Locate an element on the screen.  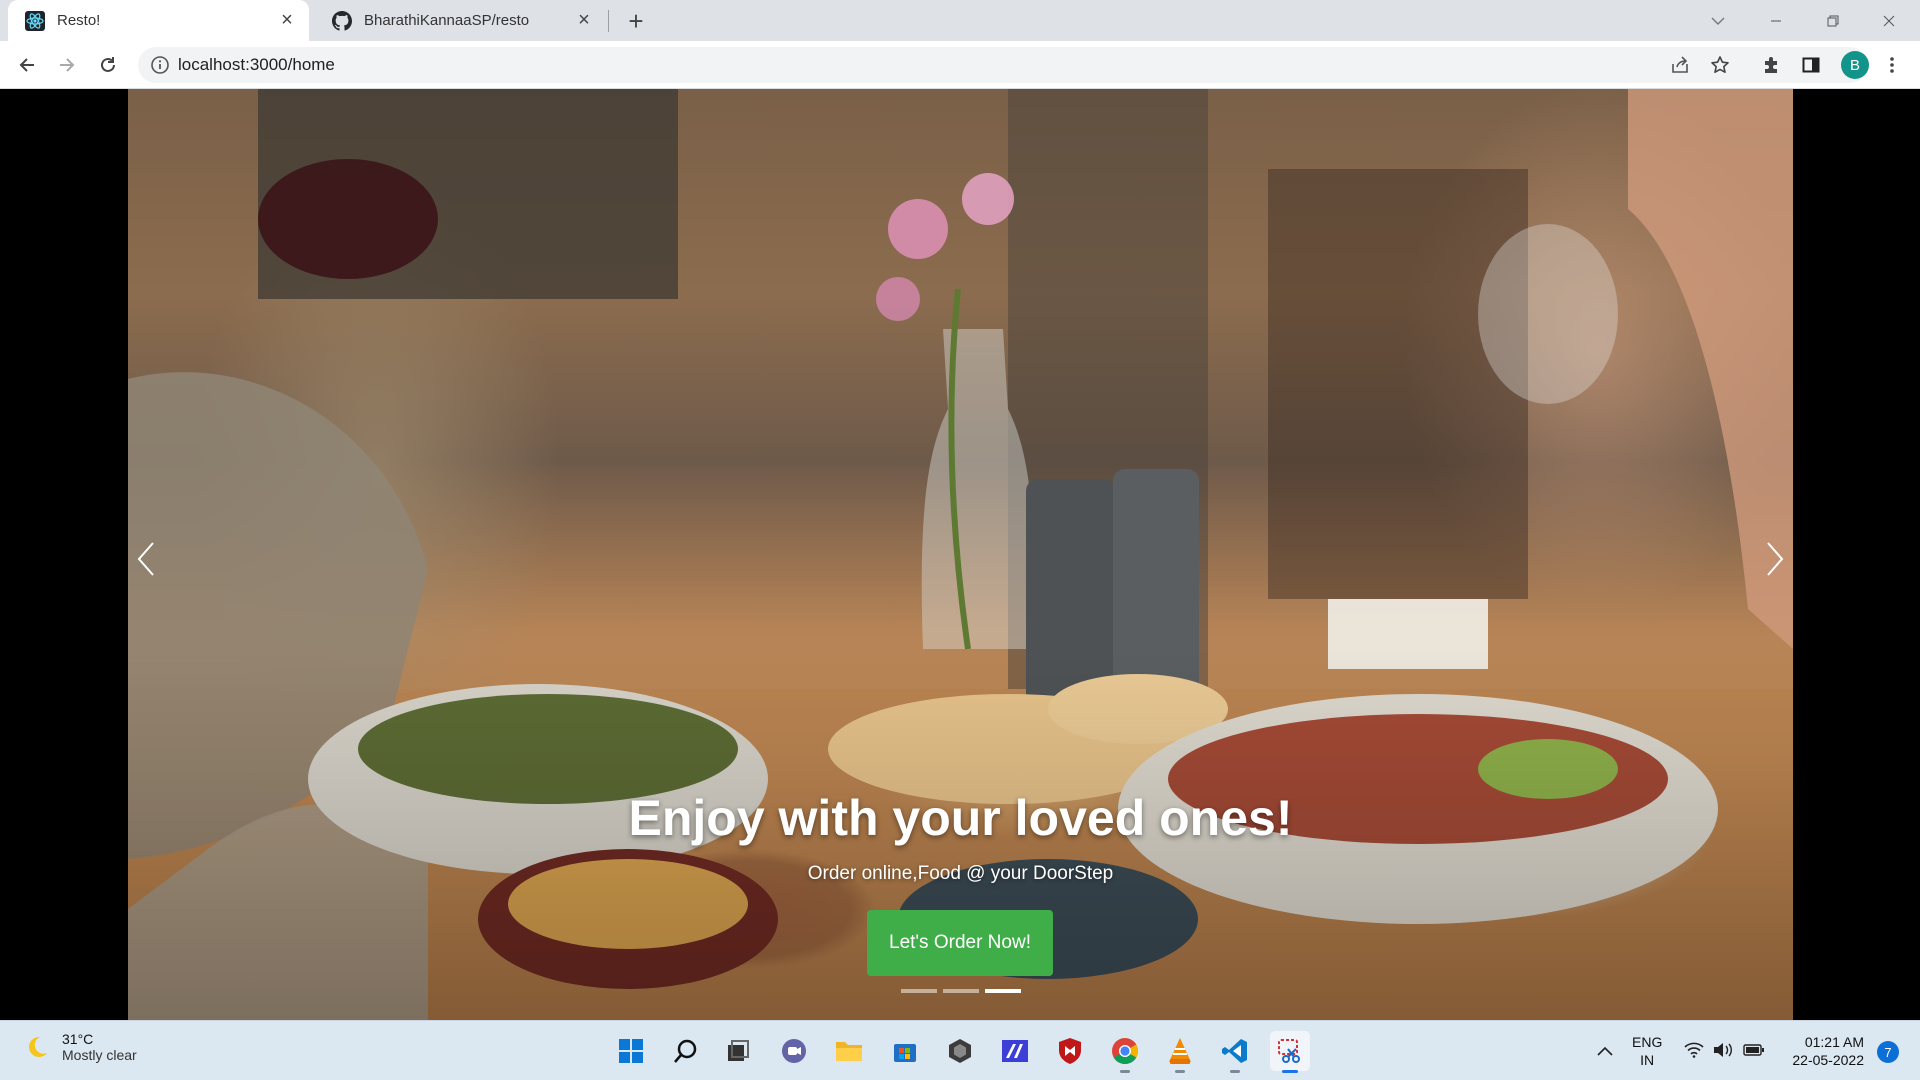
wifi-icon is located at coordinates (1694, 1050).